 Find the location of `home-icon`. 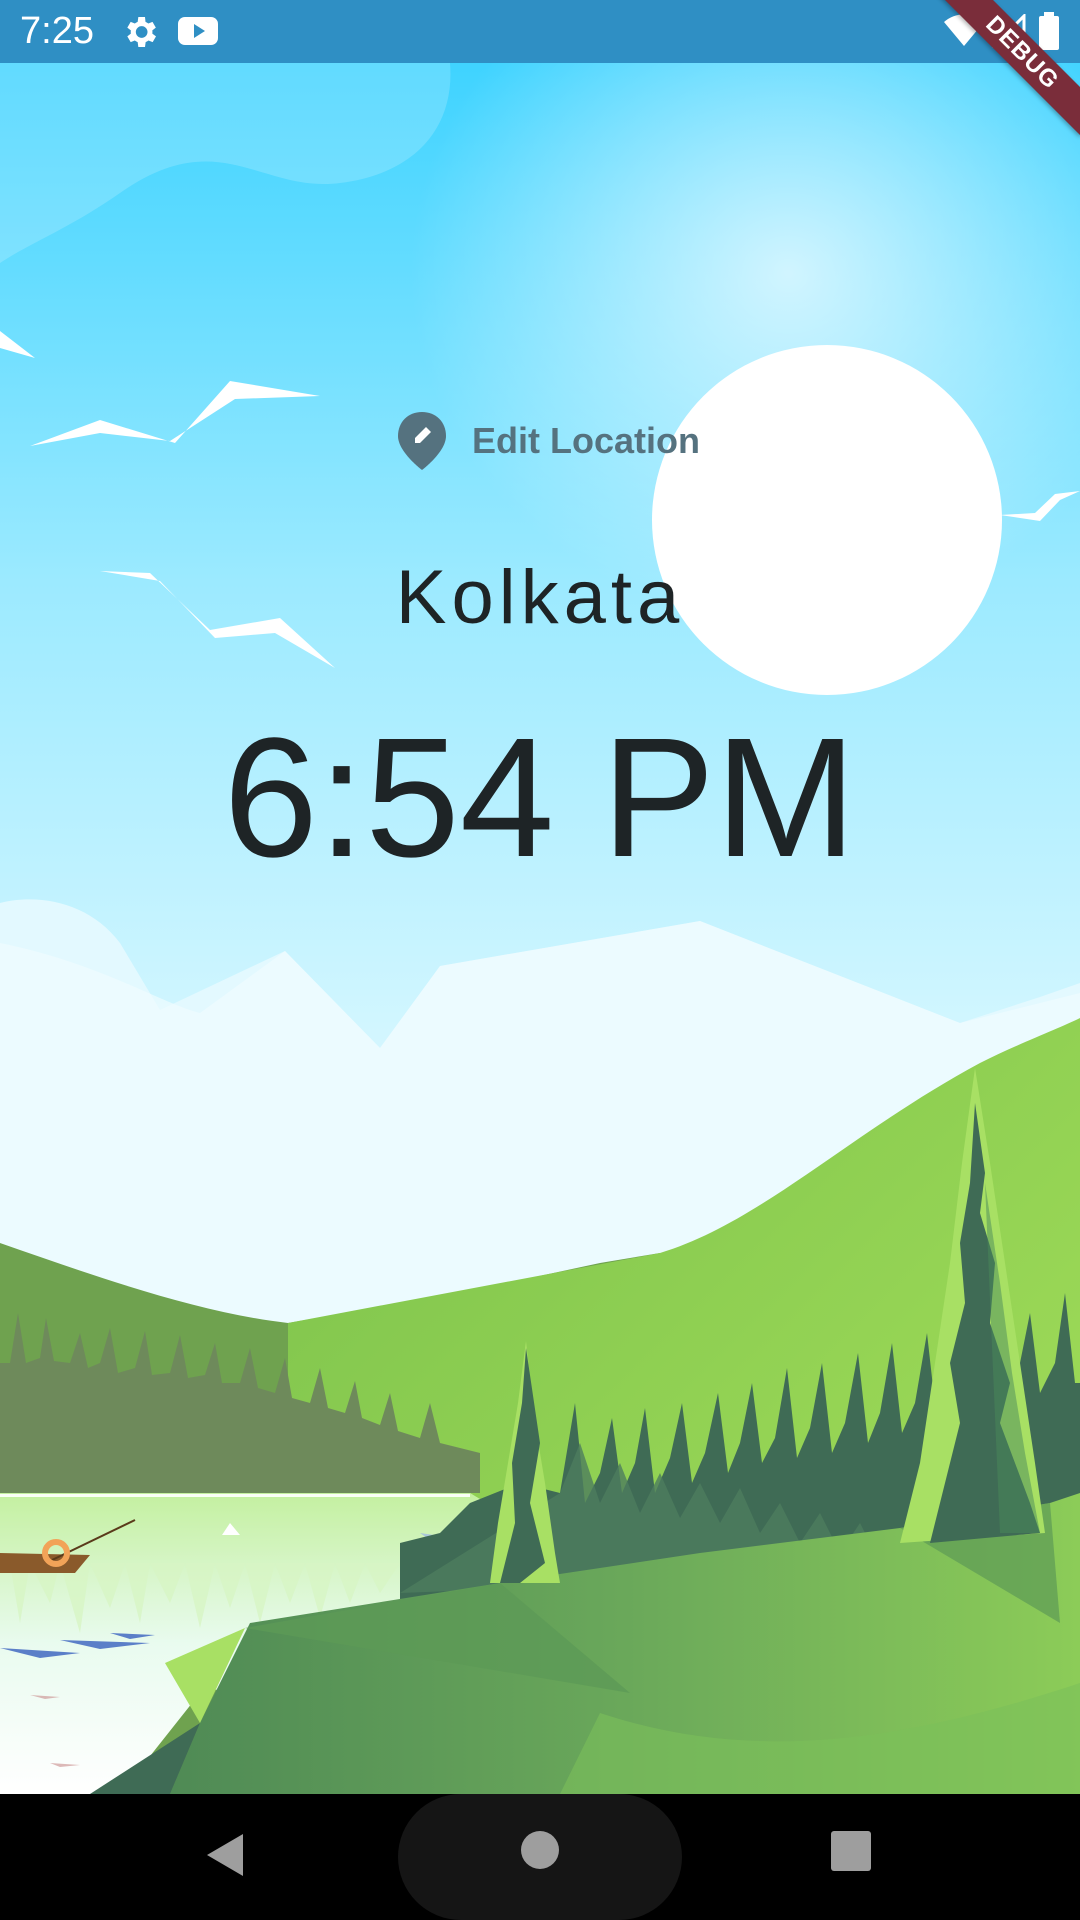

home-icon is located at coordinates (540, 1850).